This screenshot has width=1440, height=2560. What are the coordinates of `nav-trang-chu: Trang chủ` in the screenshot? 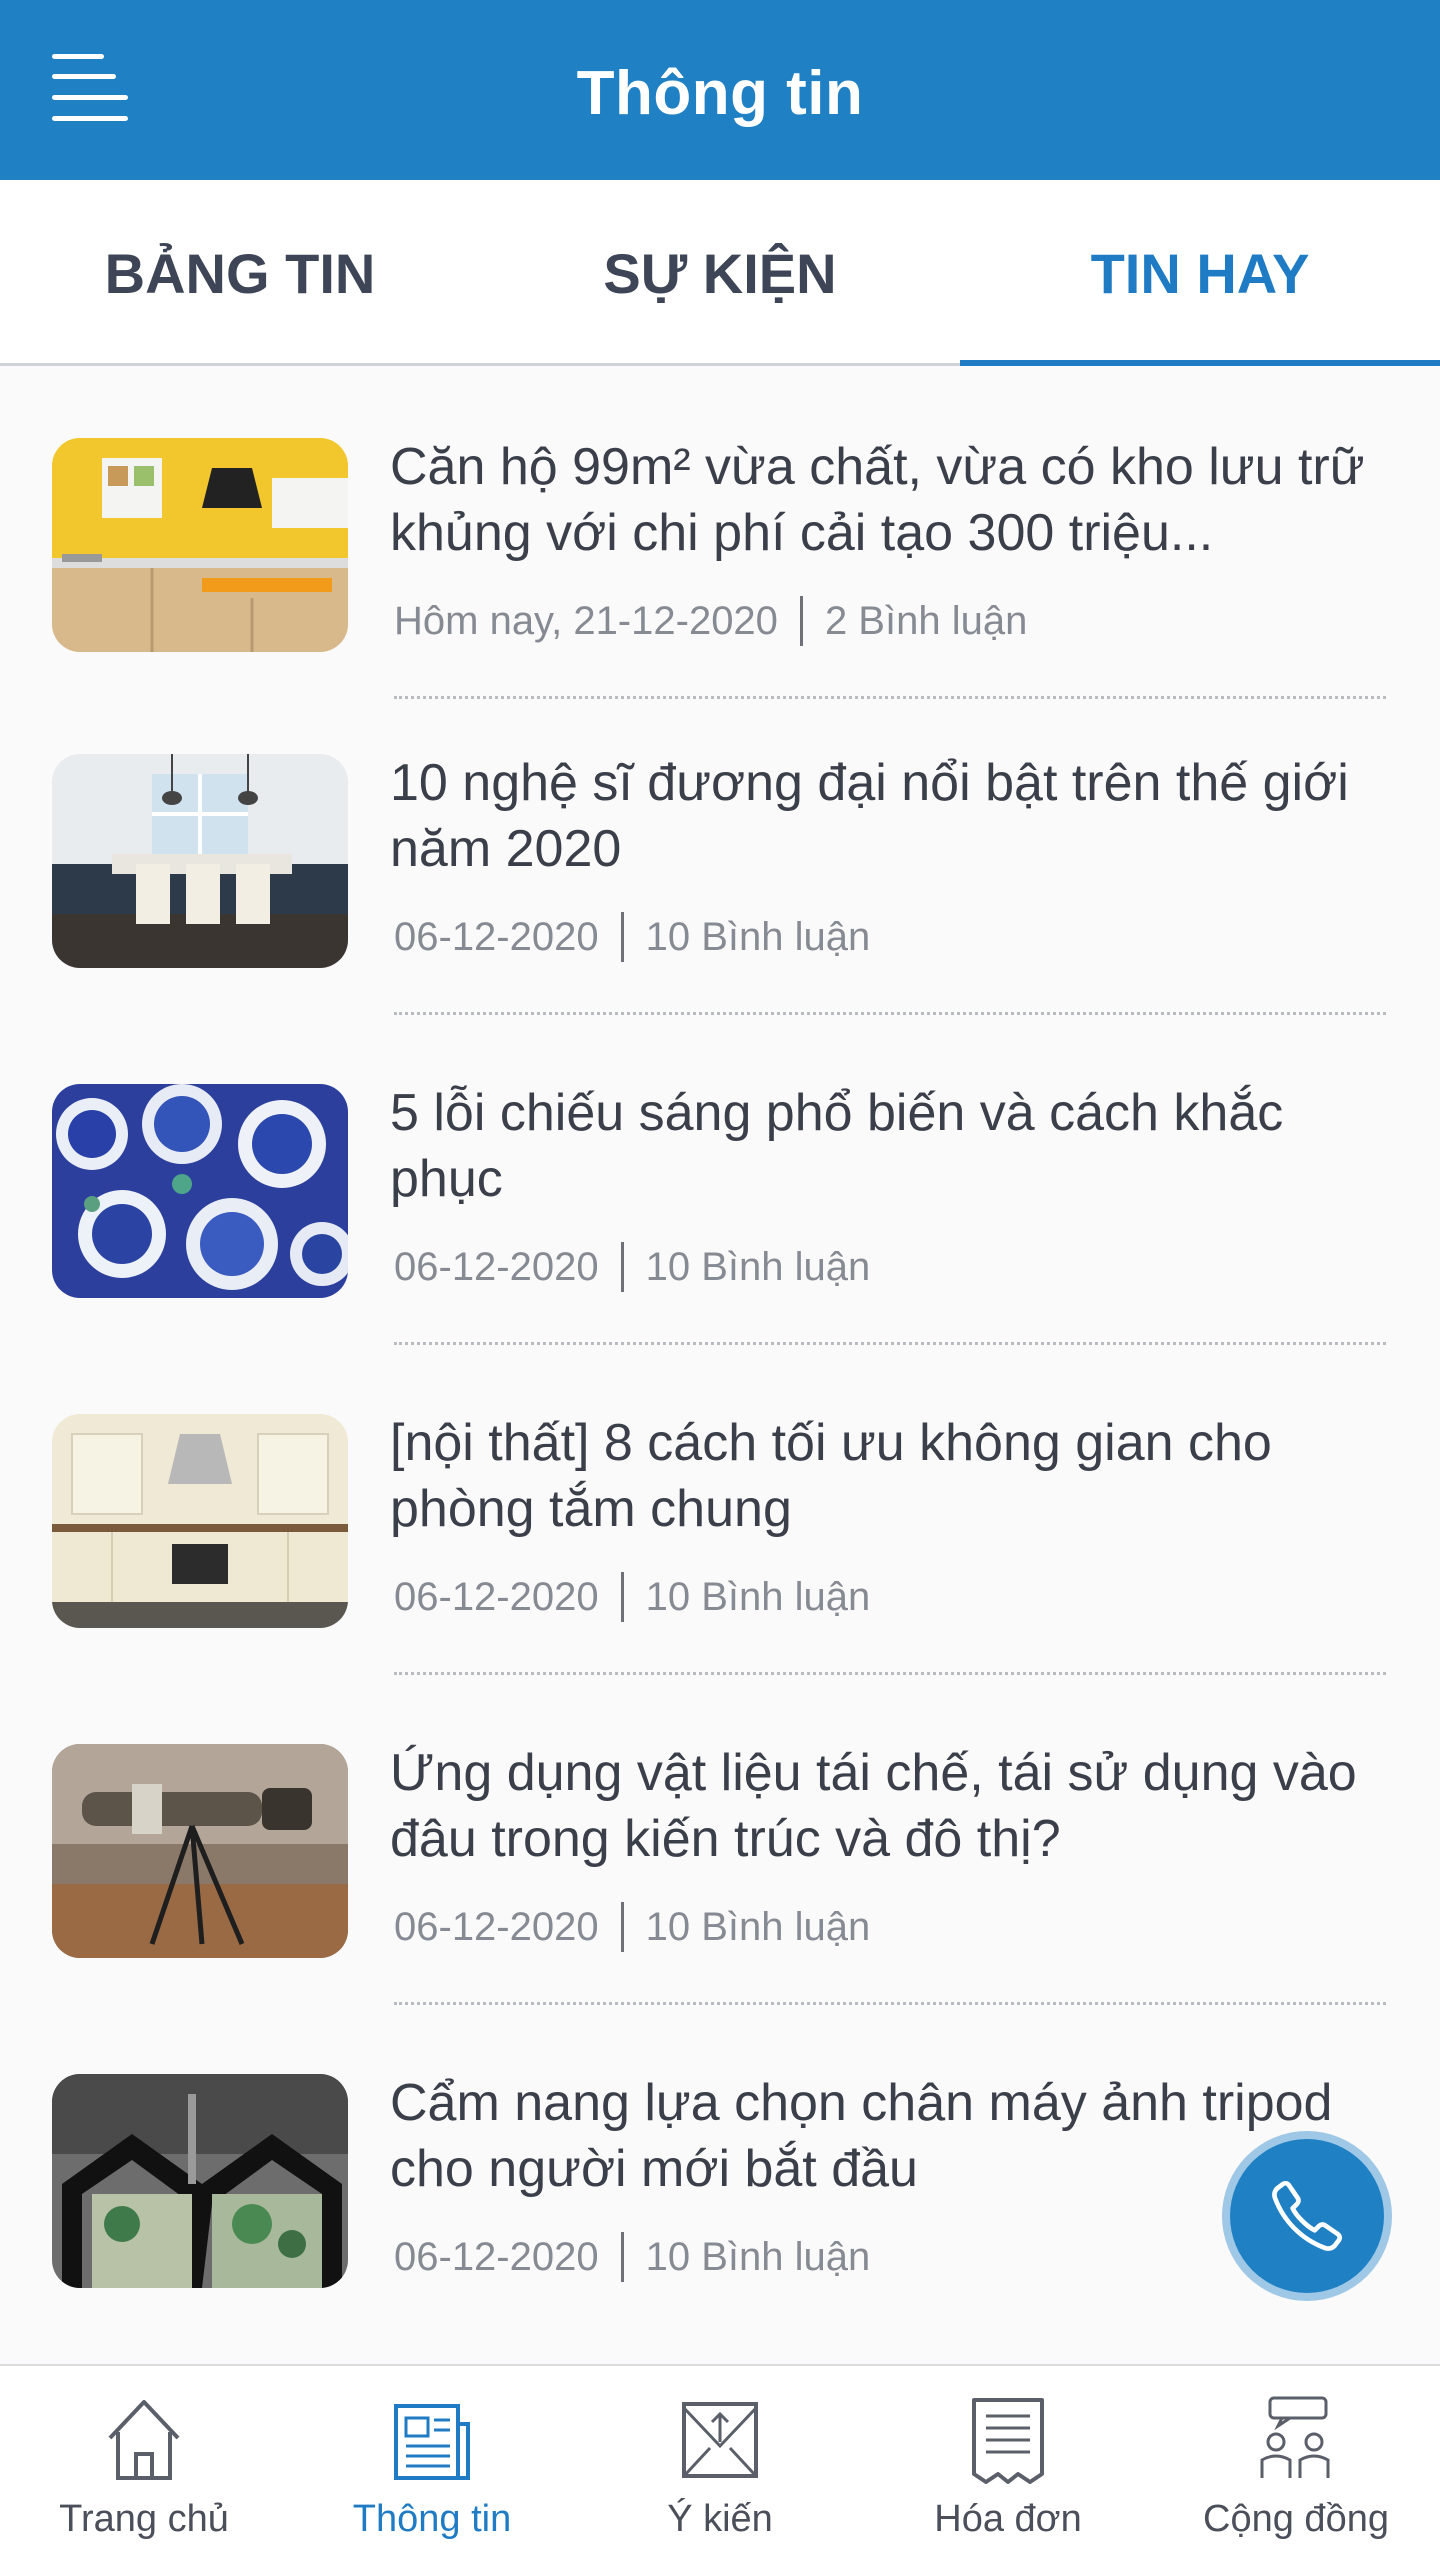 It's located at (144, 2463).